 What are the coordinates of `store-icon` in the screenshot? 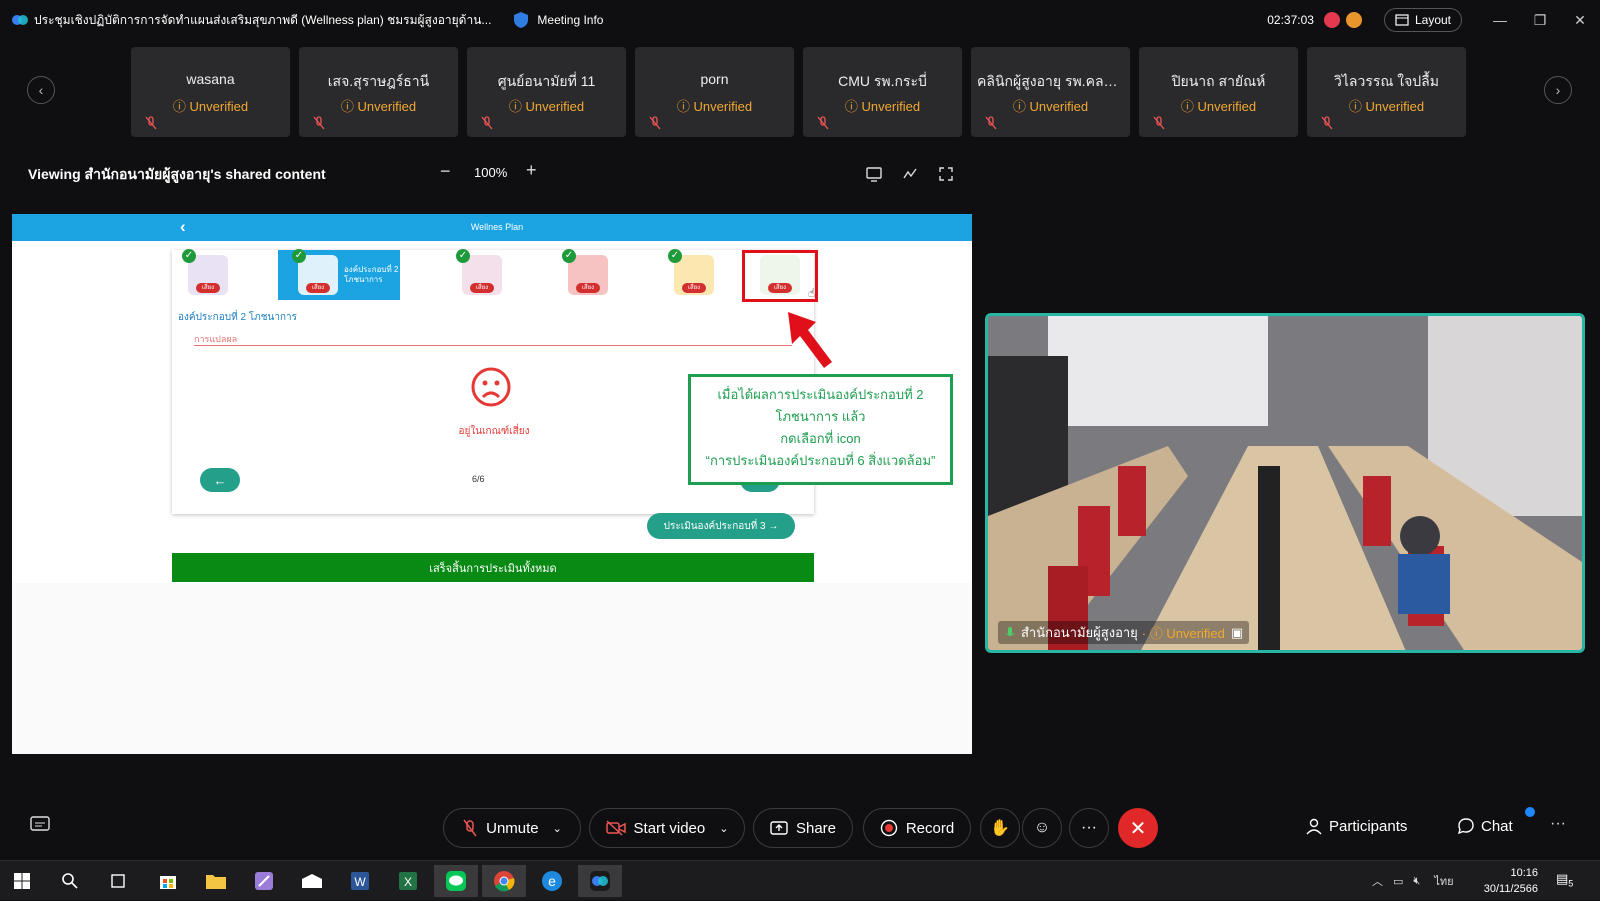 It's located at (168, 881).